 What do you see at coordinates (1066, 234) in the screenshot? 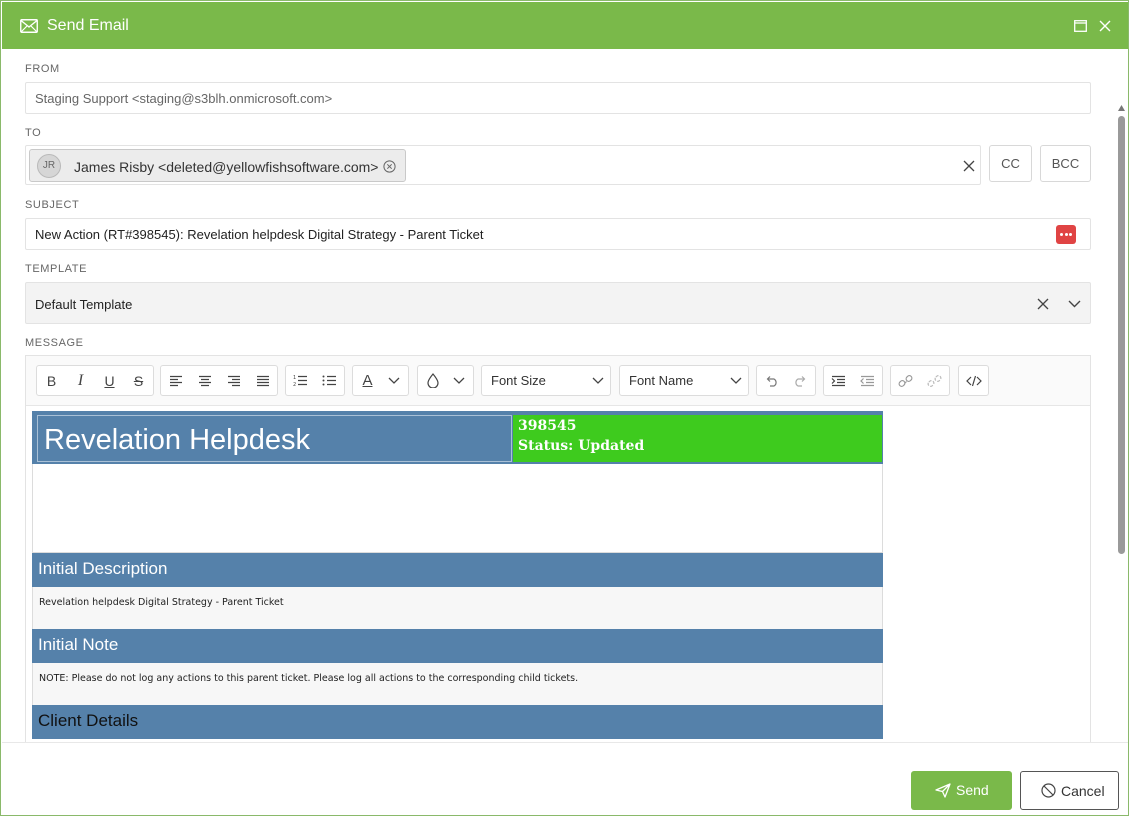
I see `password-manager-icon` at bounding box center [1066, 234].